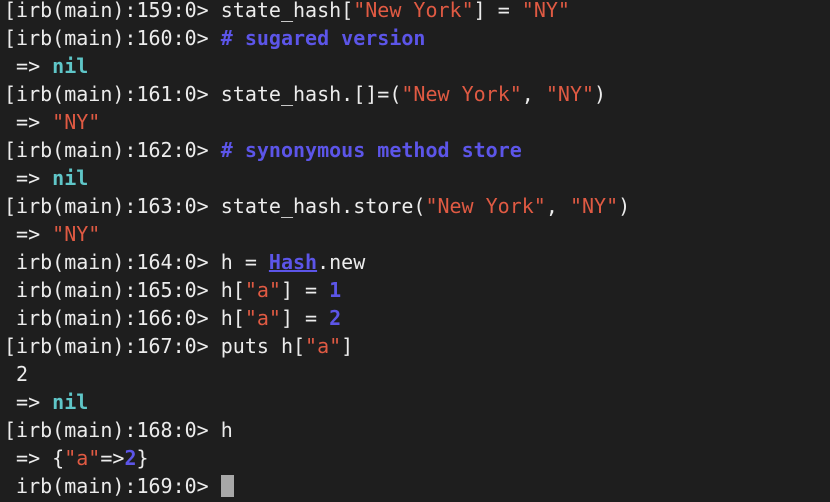 The width and height of the screenshot is (830, 502). What do you see at coordinates (341, 262) in the screenshot?
I see `code-text: .new` at bounding box center [341, 262].